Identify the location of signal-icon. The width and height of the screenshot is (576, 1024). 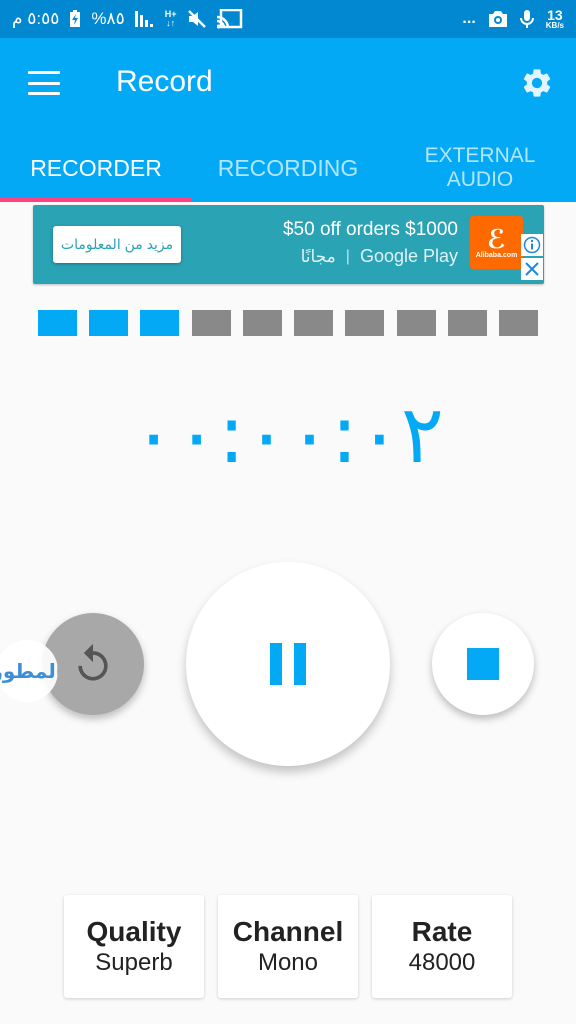
(144, 19).